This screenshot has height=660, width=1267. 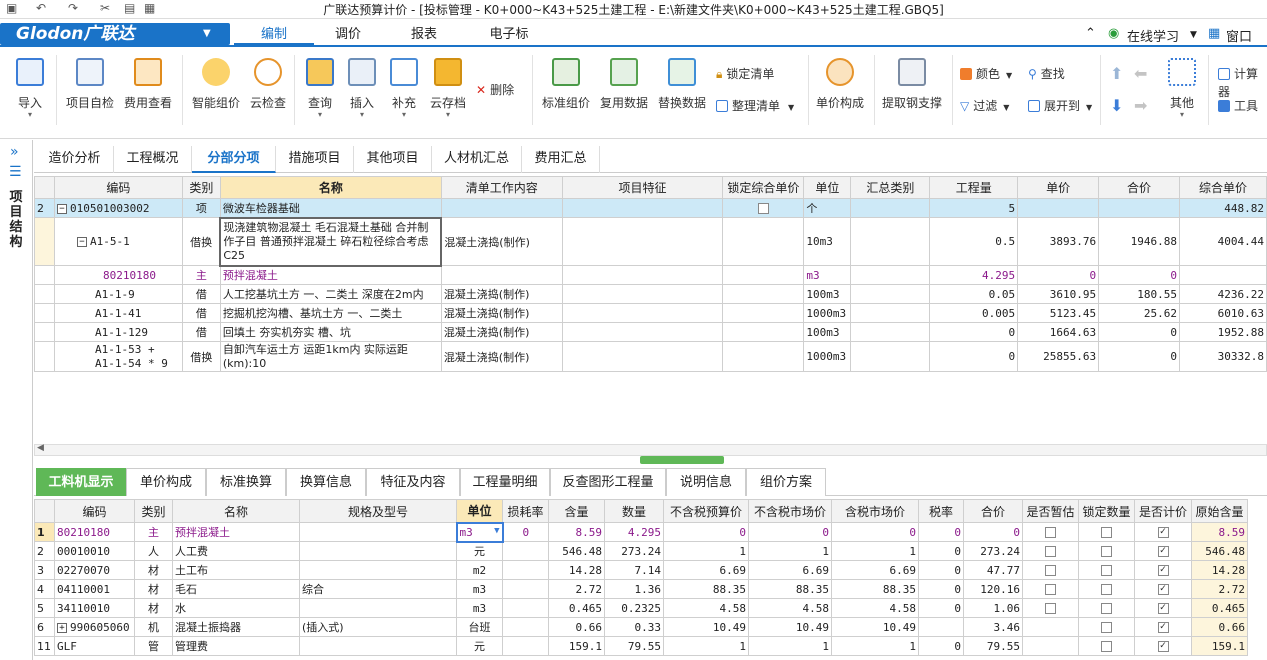 I want to click on cell-code: 00010010, so click(x=94, y=551).